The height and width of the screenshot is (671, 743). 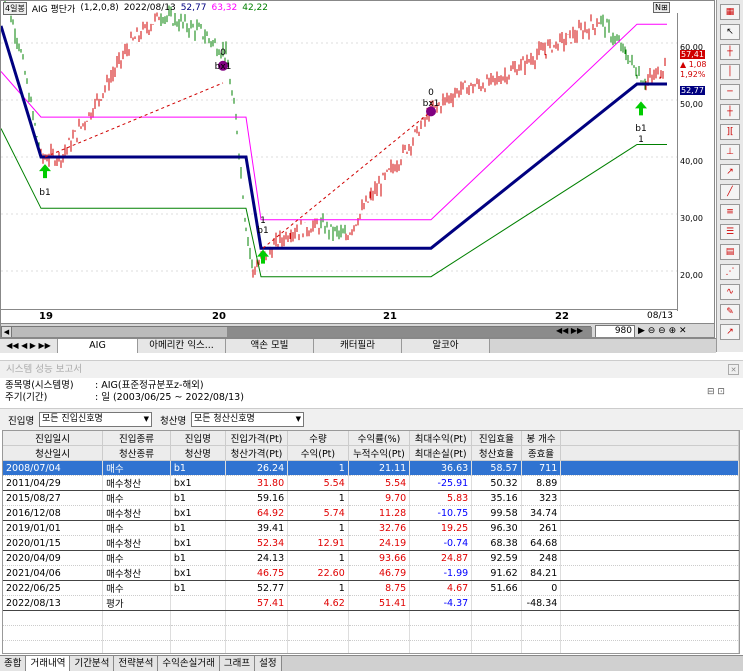 What do you see at coordinates (730, 192) in the screenshot?
I see `trendline-icon: ╱` at bounding box center [730, 192].